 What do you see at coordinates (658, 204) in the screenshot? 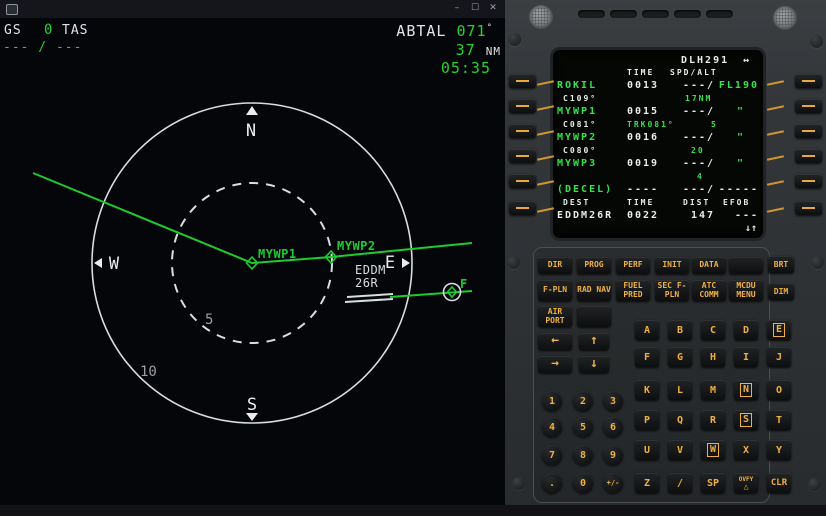
I see `dest-header-row: DEST TIME DIST EFOB` at bounding box center [658, 204].